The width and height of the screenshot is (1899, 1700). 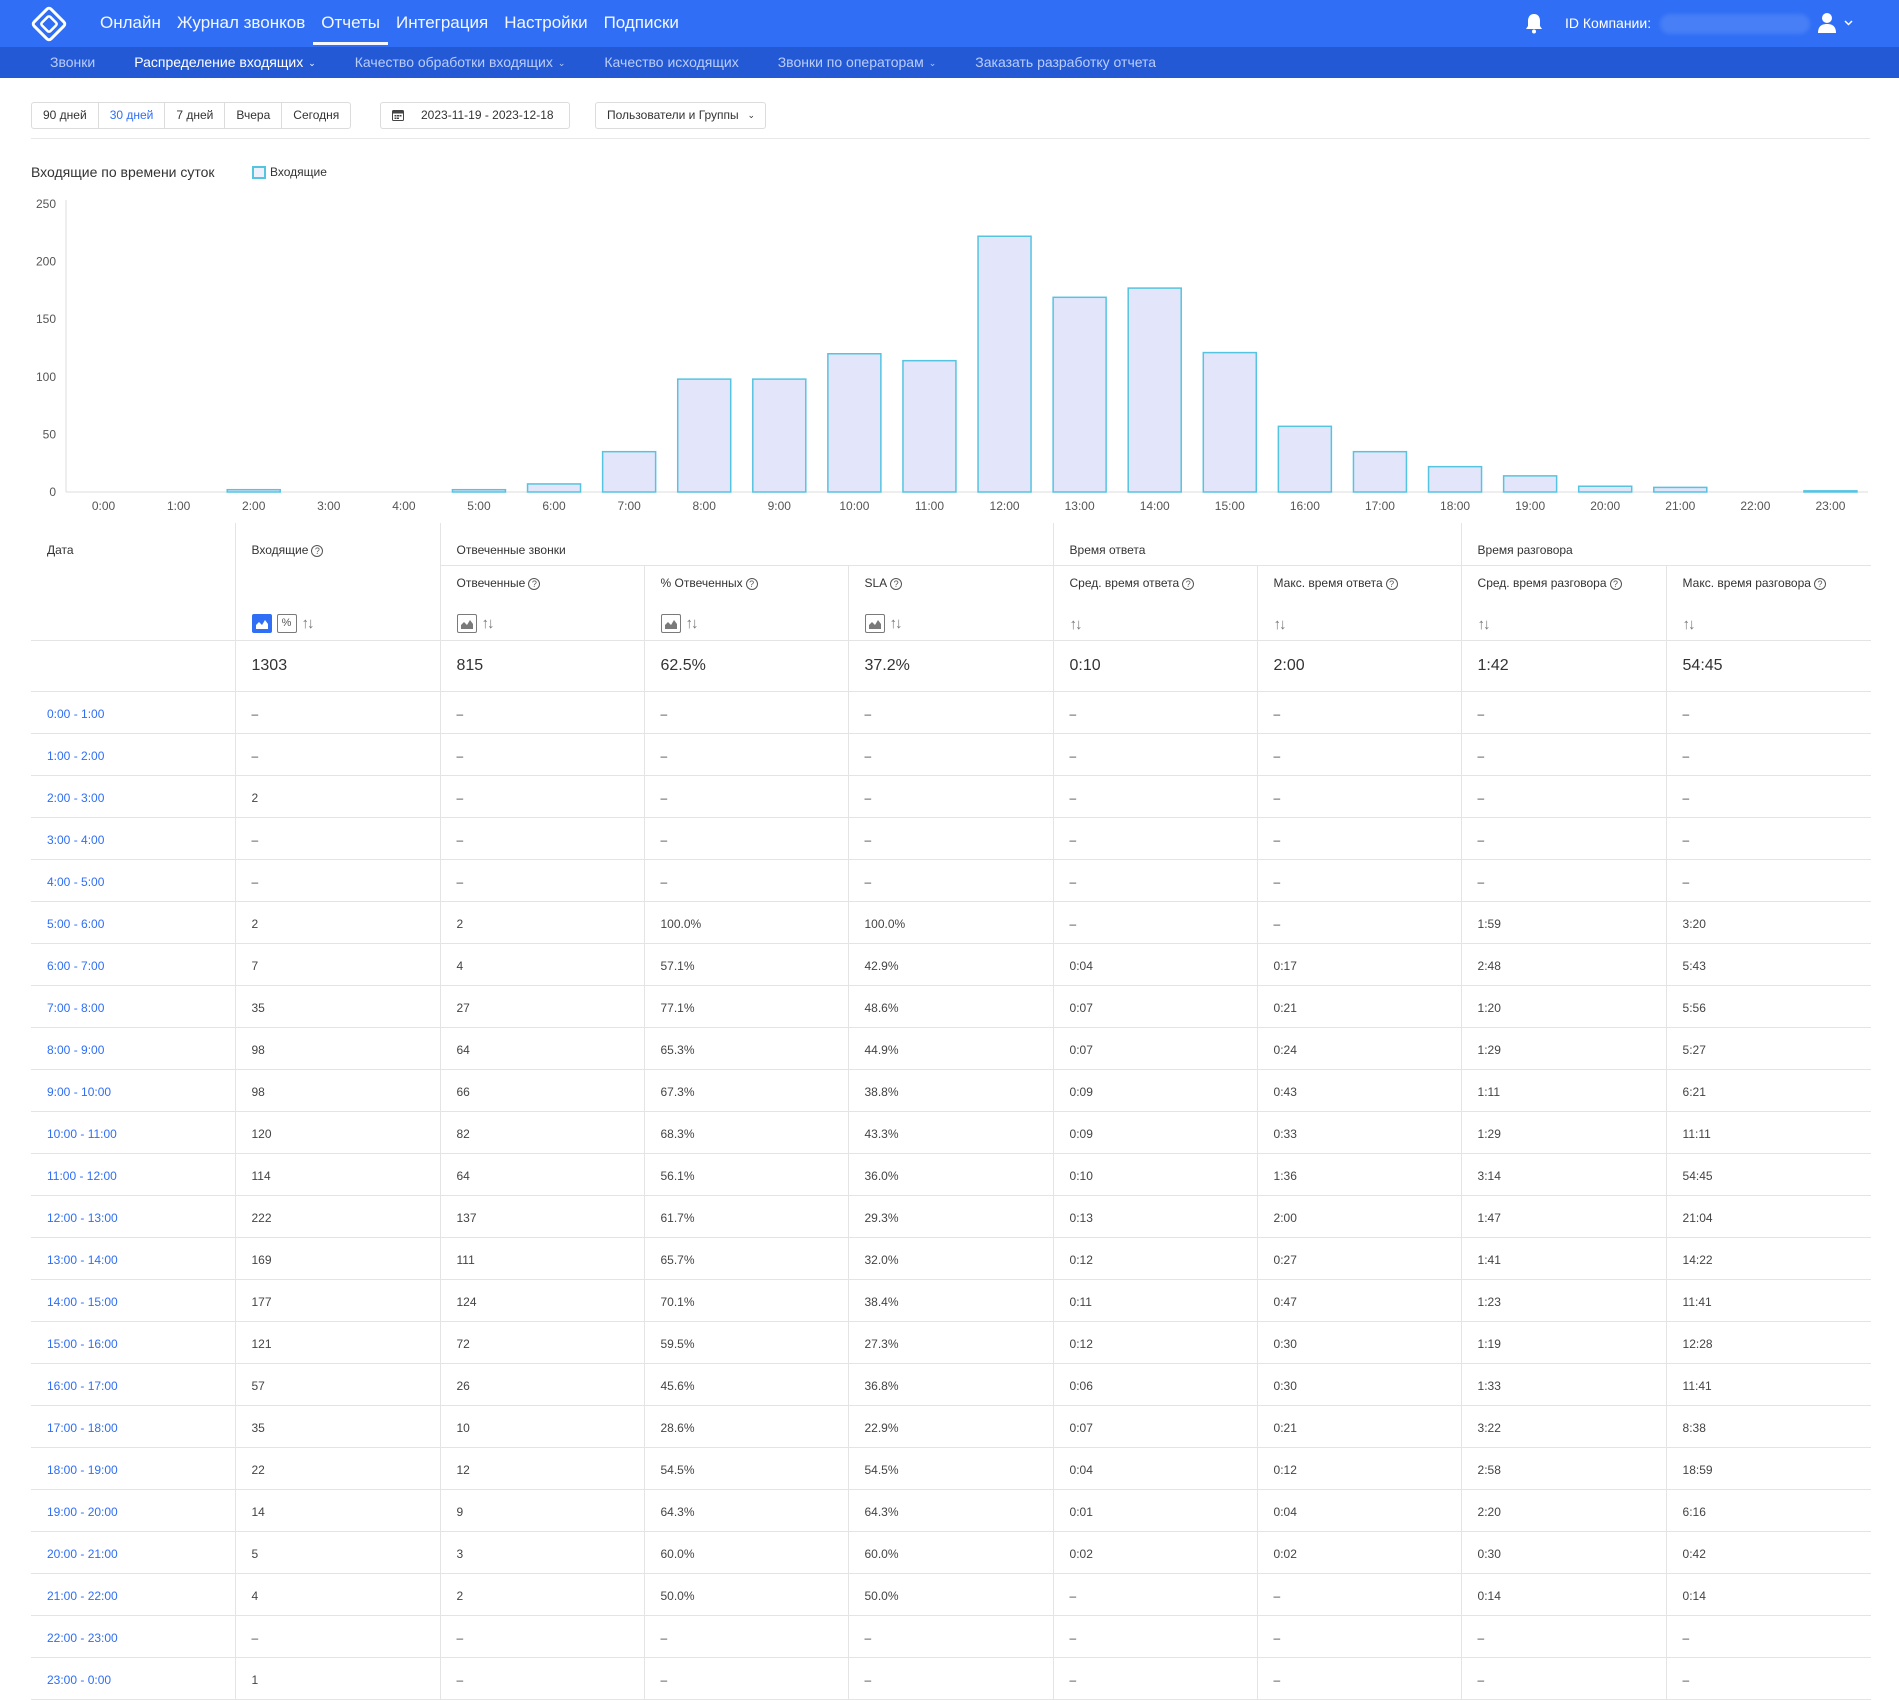 I want to click on nav-item-call-log: Журнал звонков, so click(x=241, y=23).